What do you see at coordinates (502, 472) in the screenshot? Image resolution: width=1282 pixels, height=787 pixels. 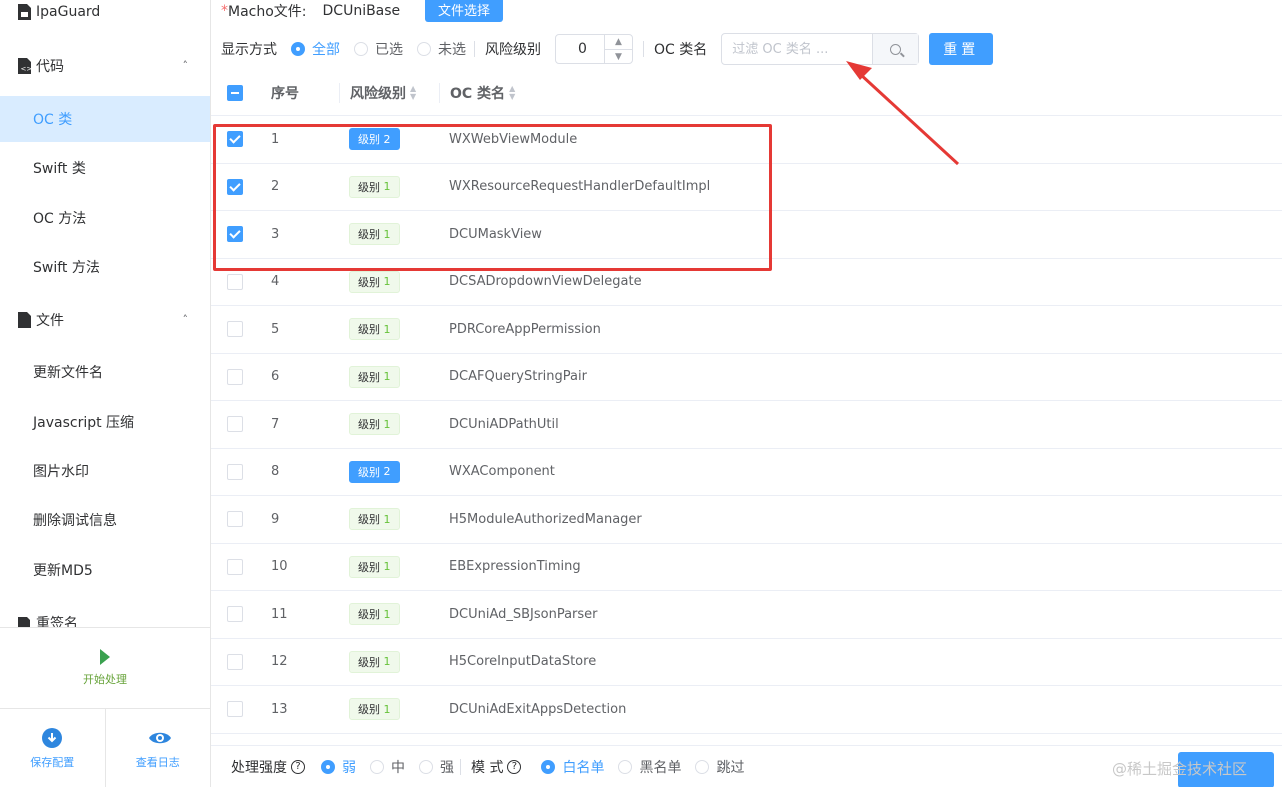 I see `row-class-name: WXAComponent` at bounding box center [502, 472].